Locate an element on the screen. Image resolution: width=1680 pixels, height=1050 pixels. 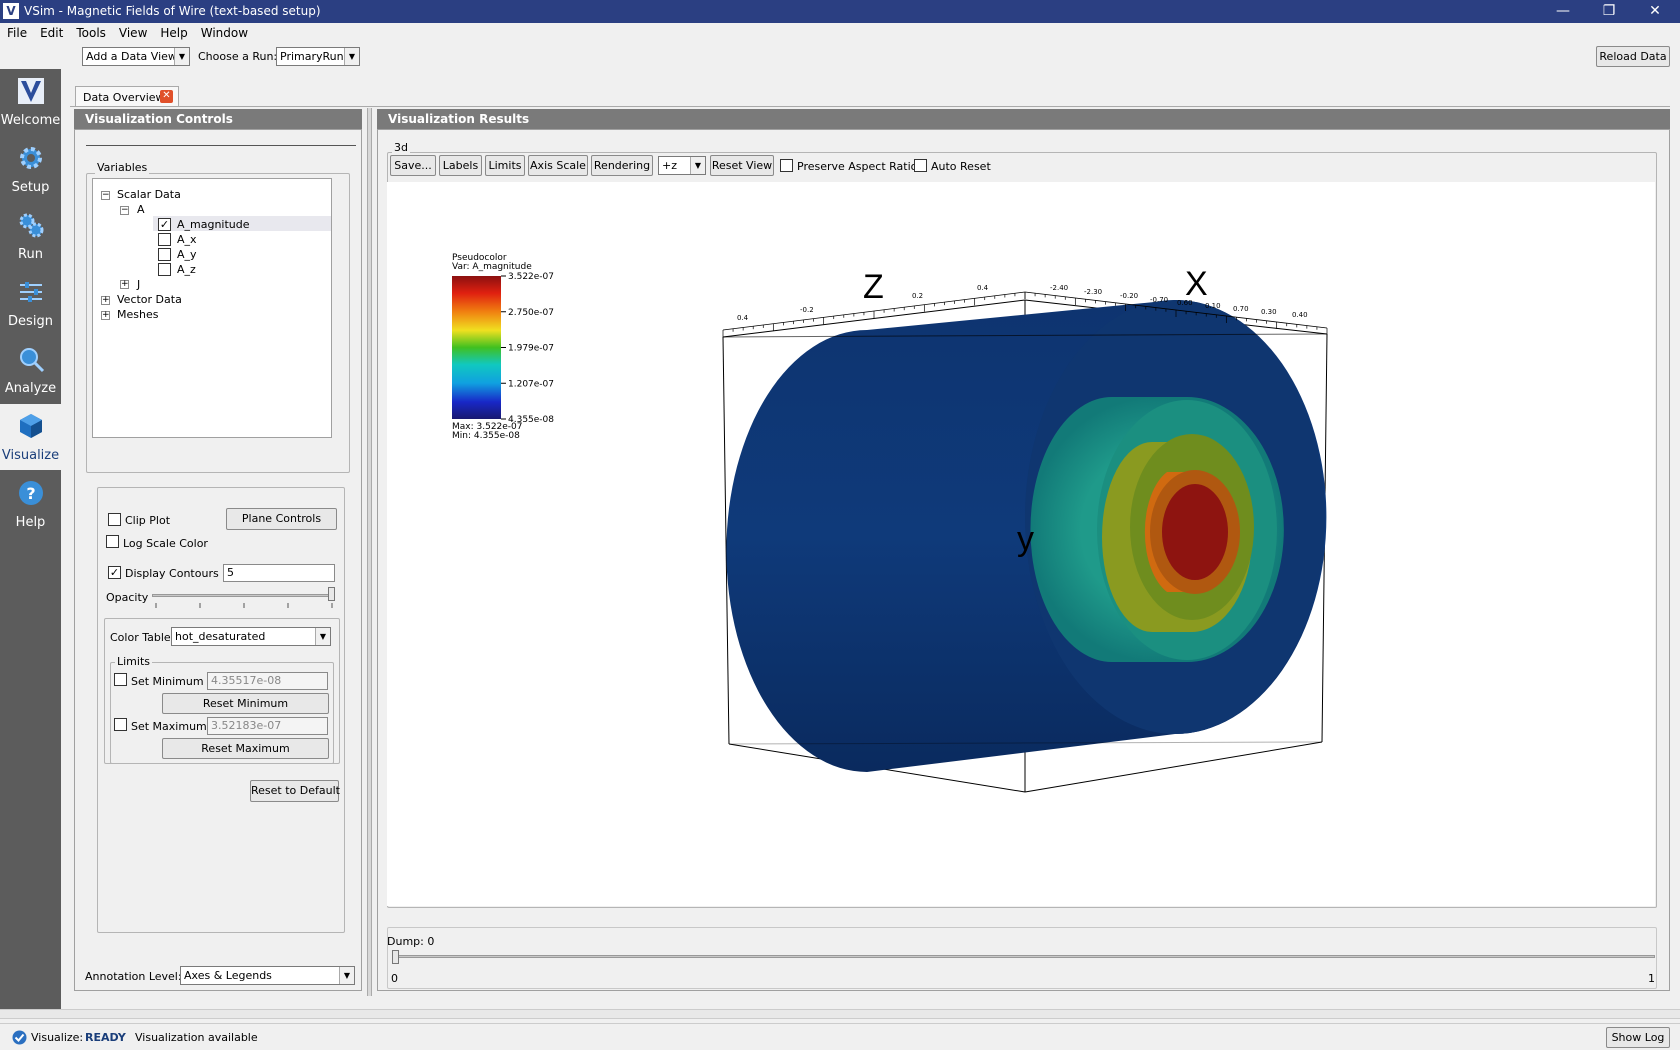
choose-run-label: Choose a Run: is located at coordinates (238, 56).